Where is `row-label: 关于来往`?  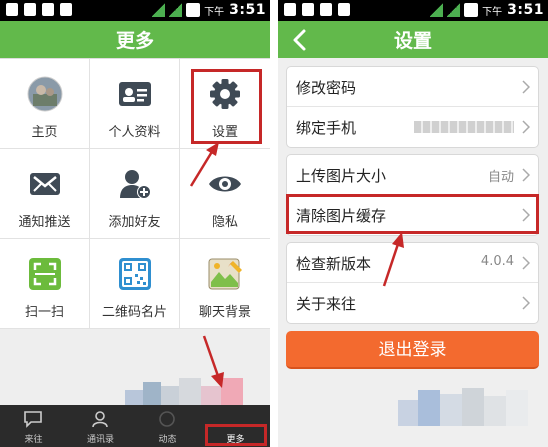 row-label: 关于来往 is located at coordinates (326, 304).